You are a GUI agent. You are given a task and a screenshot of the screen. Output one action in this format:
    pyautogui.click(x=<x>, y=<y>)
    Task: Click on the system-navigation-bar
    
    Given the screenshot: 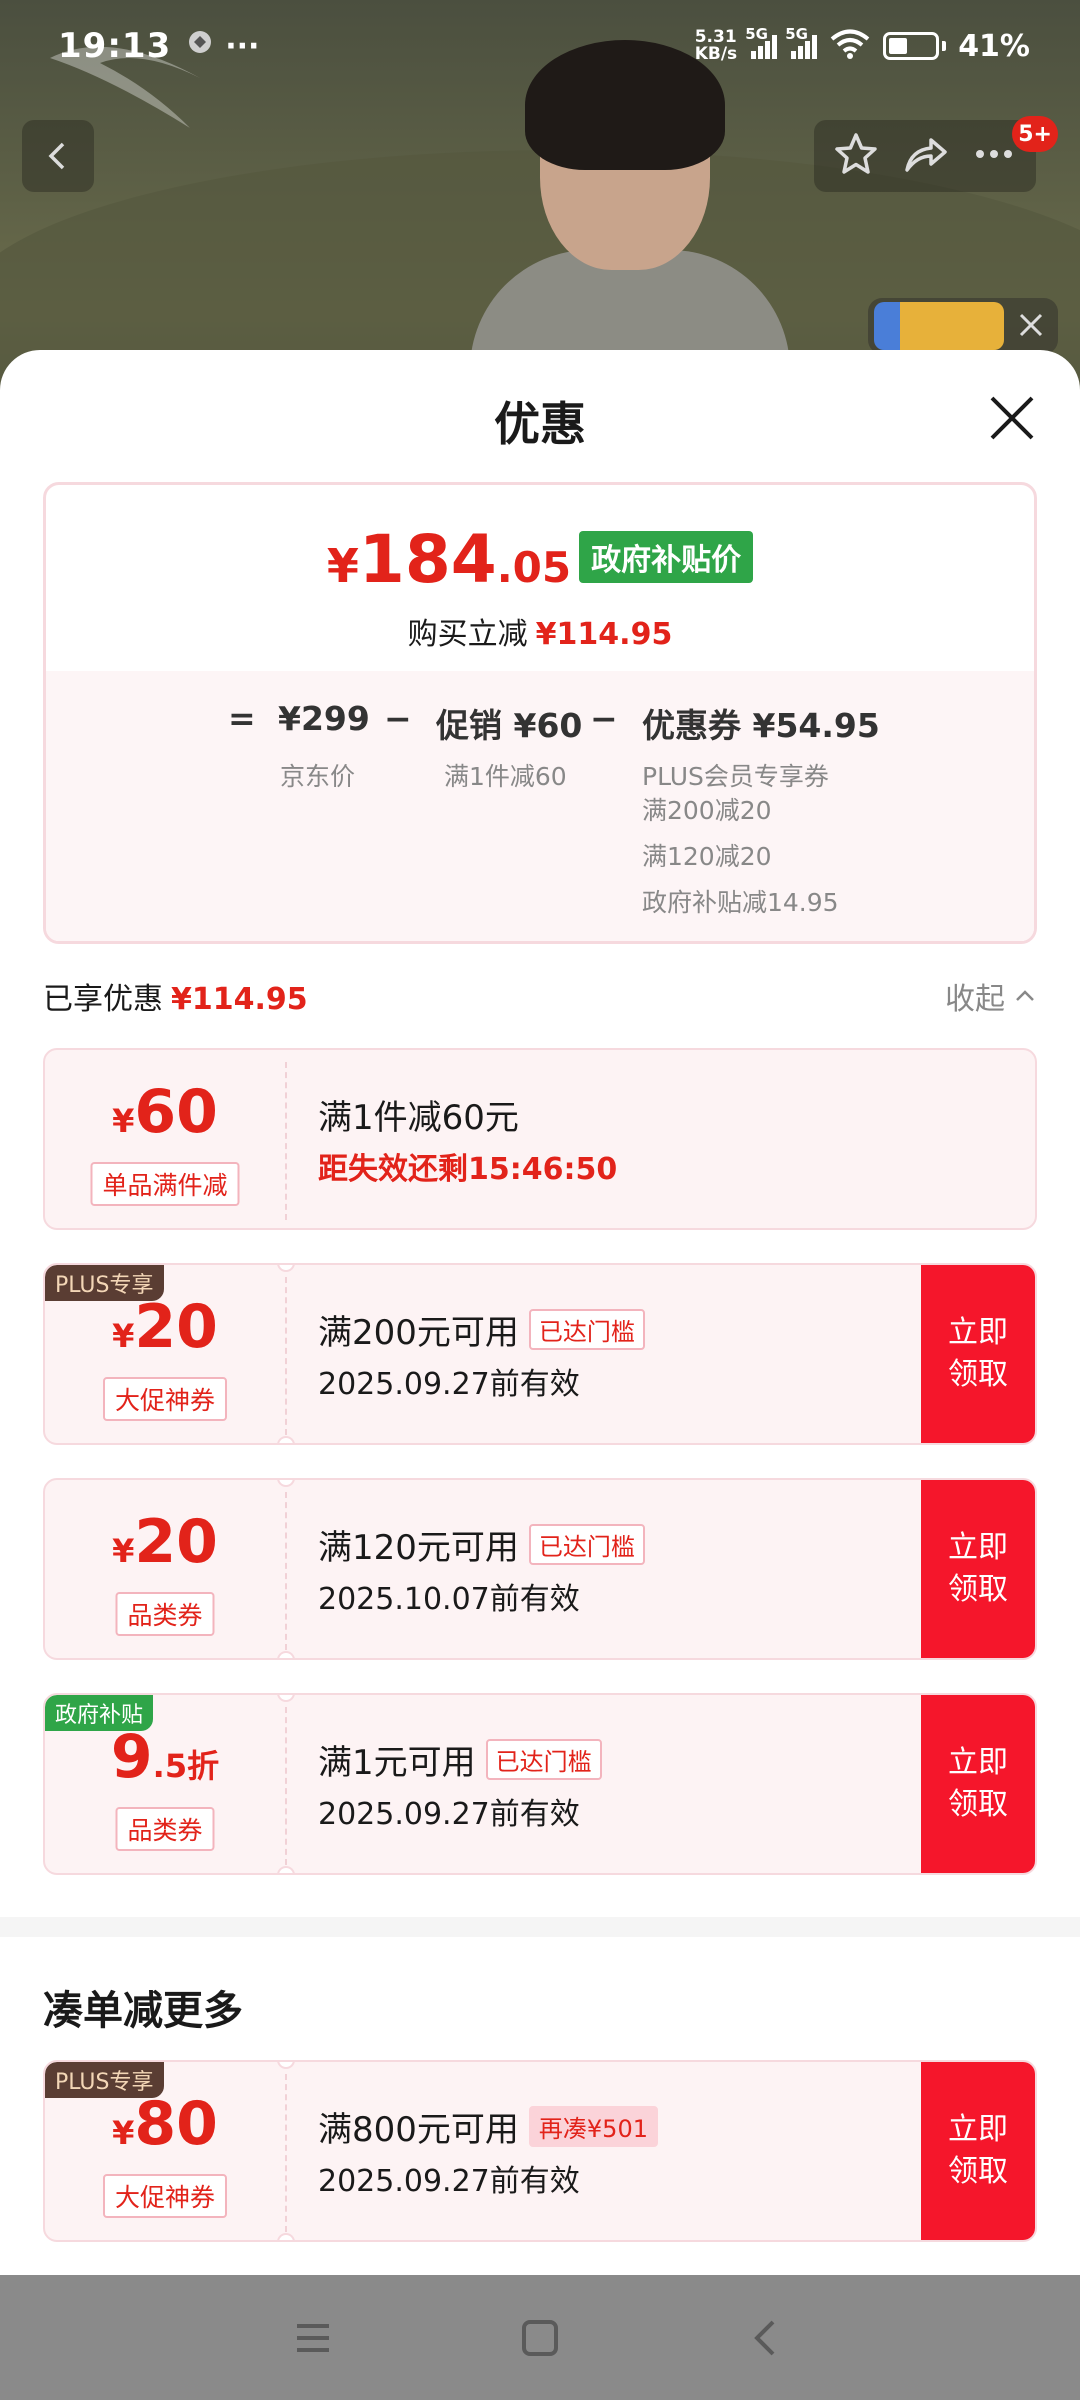 What is the action you would take?
    pyautogui.click(x=540, y=2337)
    